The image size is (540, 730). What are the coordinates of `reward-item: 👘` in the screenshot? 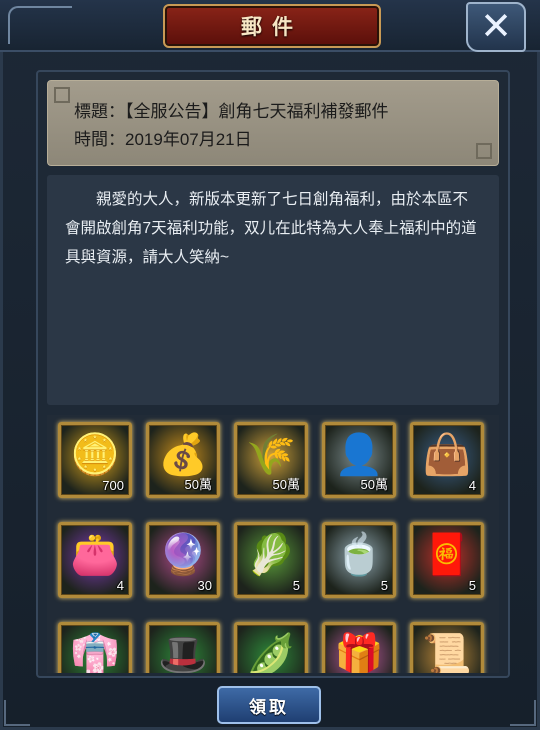 It's located at (95, 647).